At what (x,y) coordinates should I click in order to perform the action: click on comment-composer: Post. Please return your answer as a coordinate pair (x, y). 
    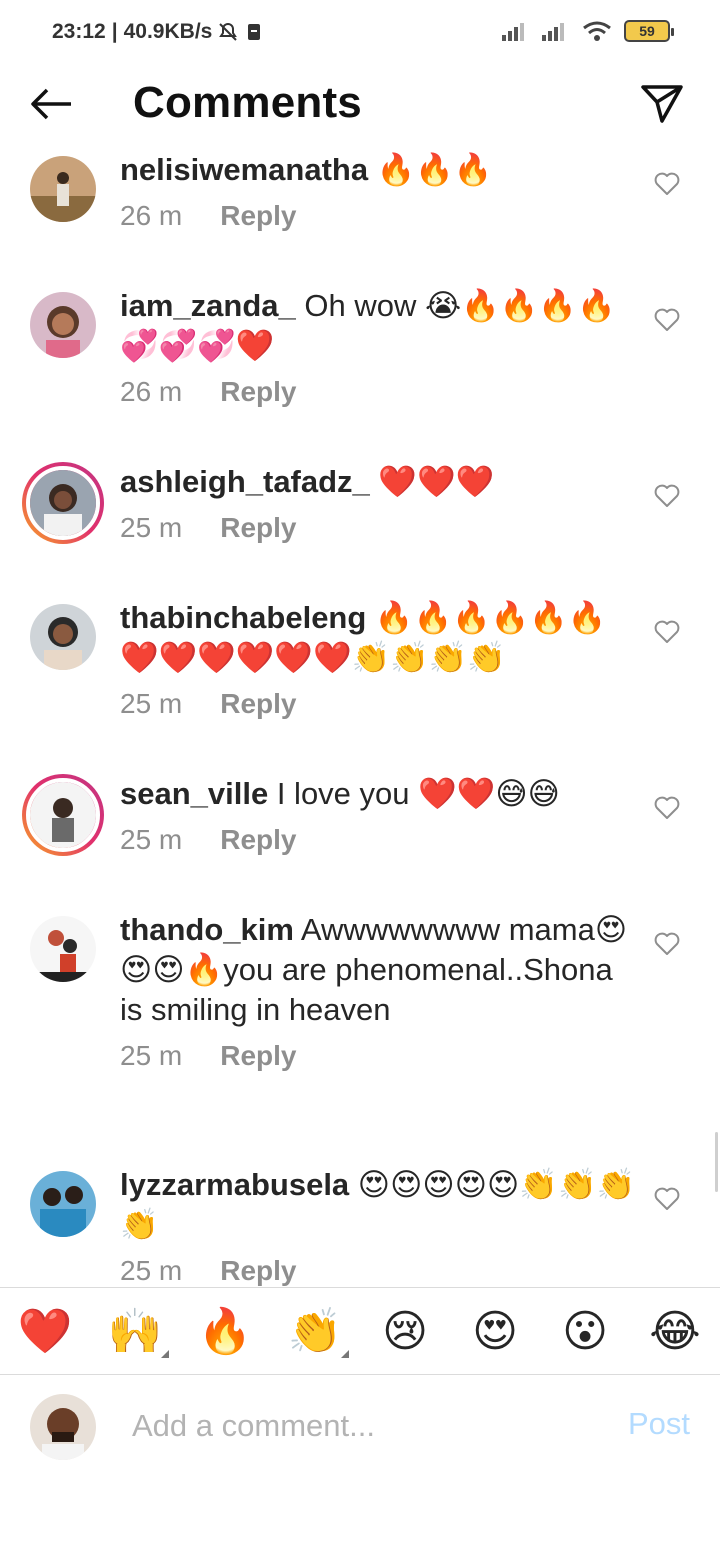
    Looking at the image, I should click on (360, 1426).